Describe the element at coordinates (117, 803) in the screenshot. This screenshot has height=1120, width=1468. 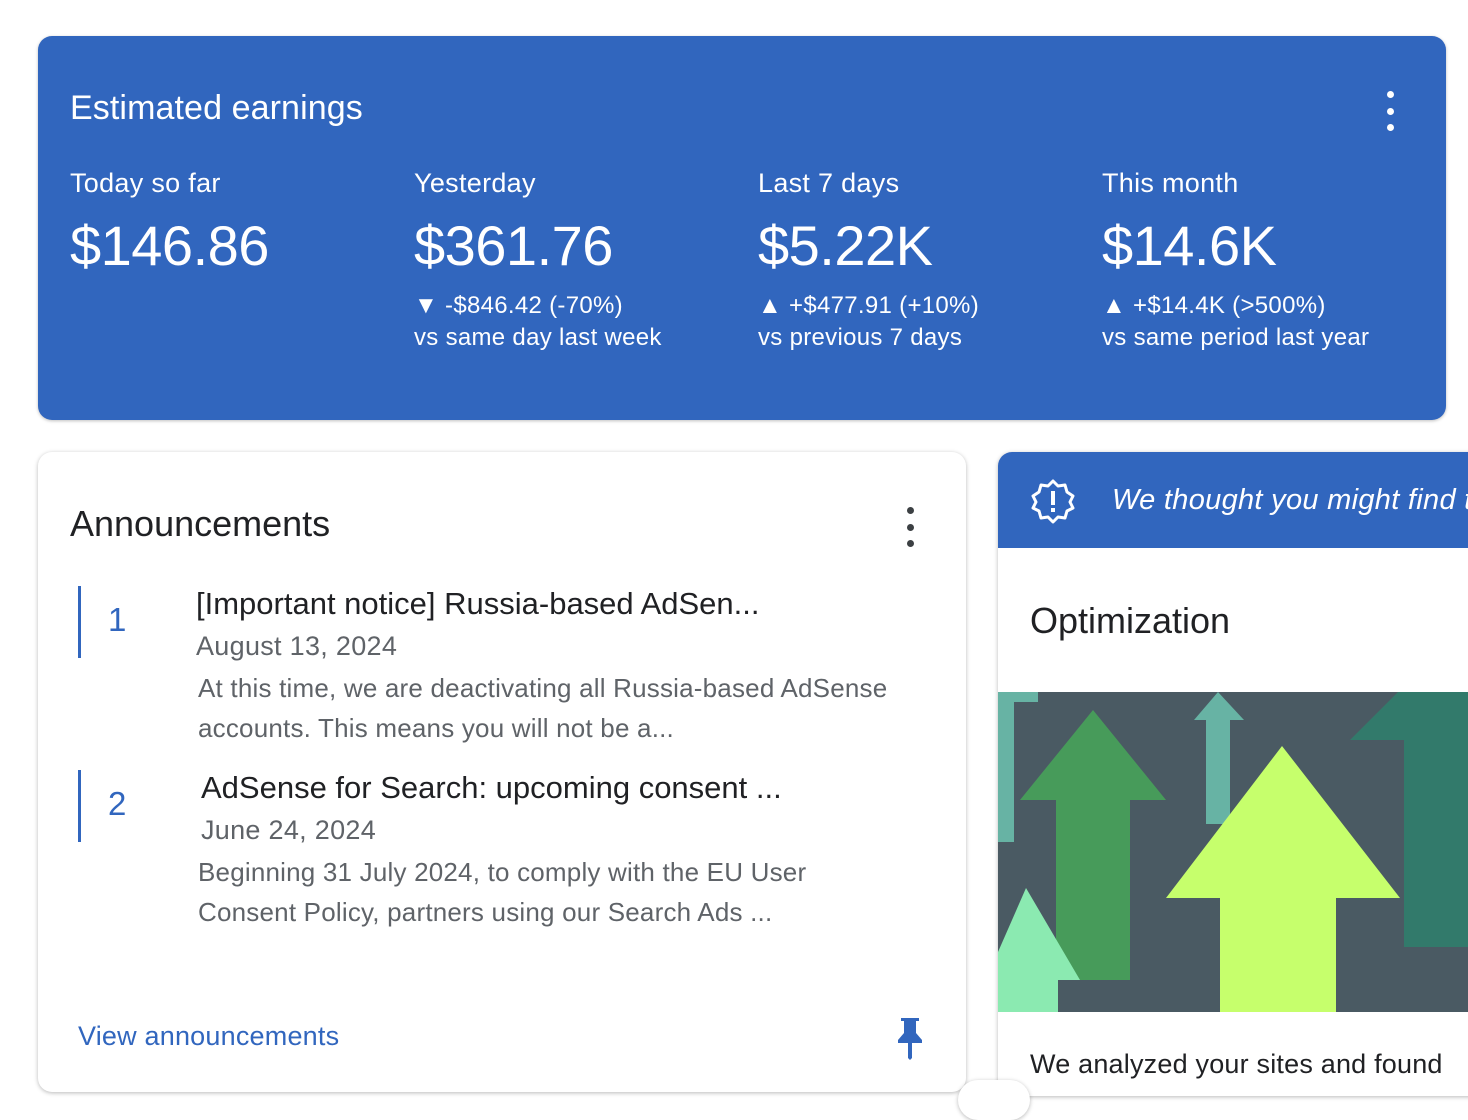
I see `announcement-number: 2` at that location.